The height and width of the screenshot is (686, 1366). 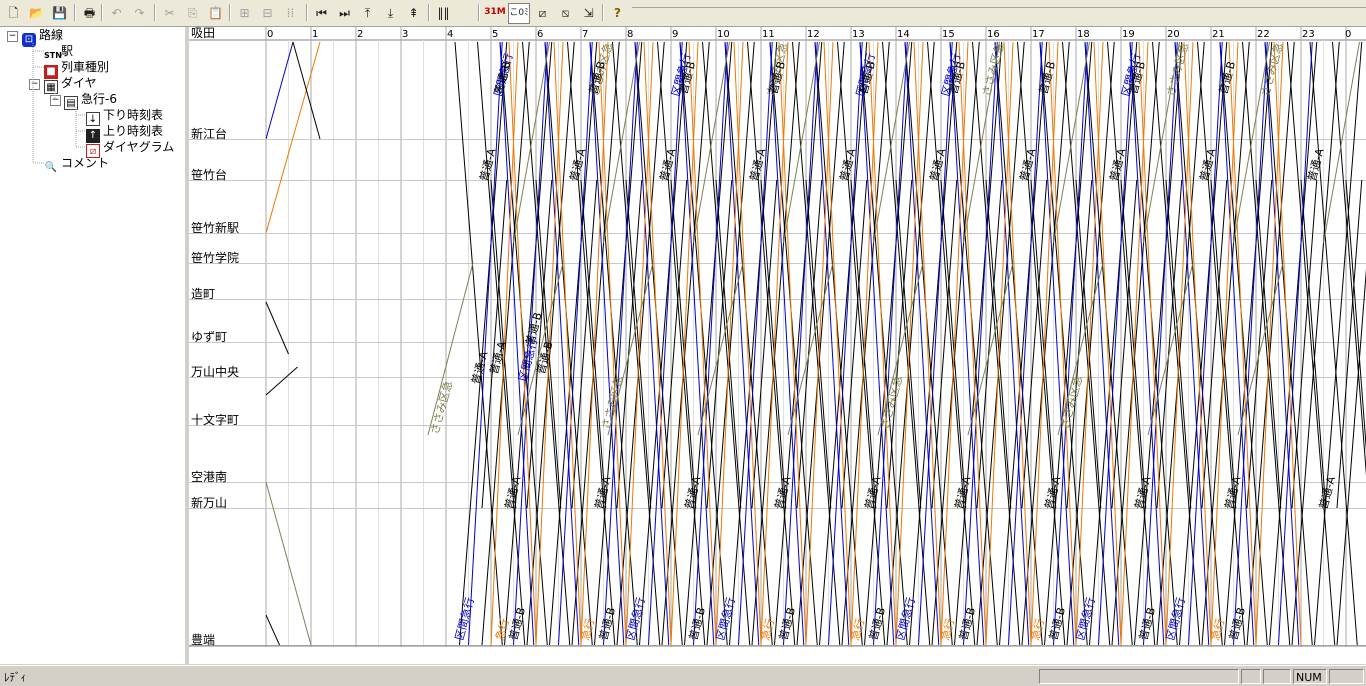 What do you see at coordinates (858, 34) in the screenshot?
I see `hour-label: 13` at bounding box center [858, 34].